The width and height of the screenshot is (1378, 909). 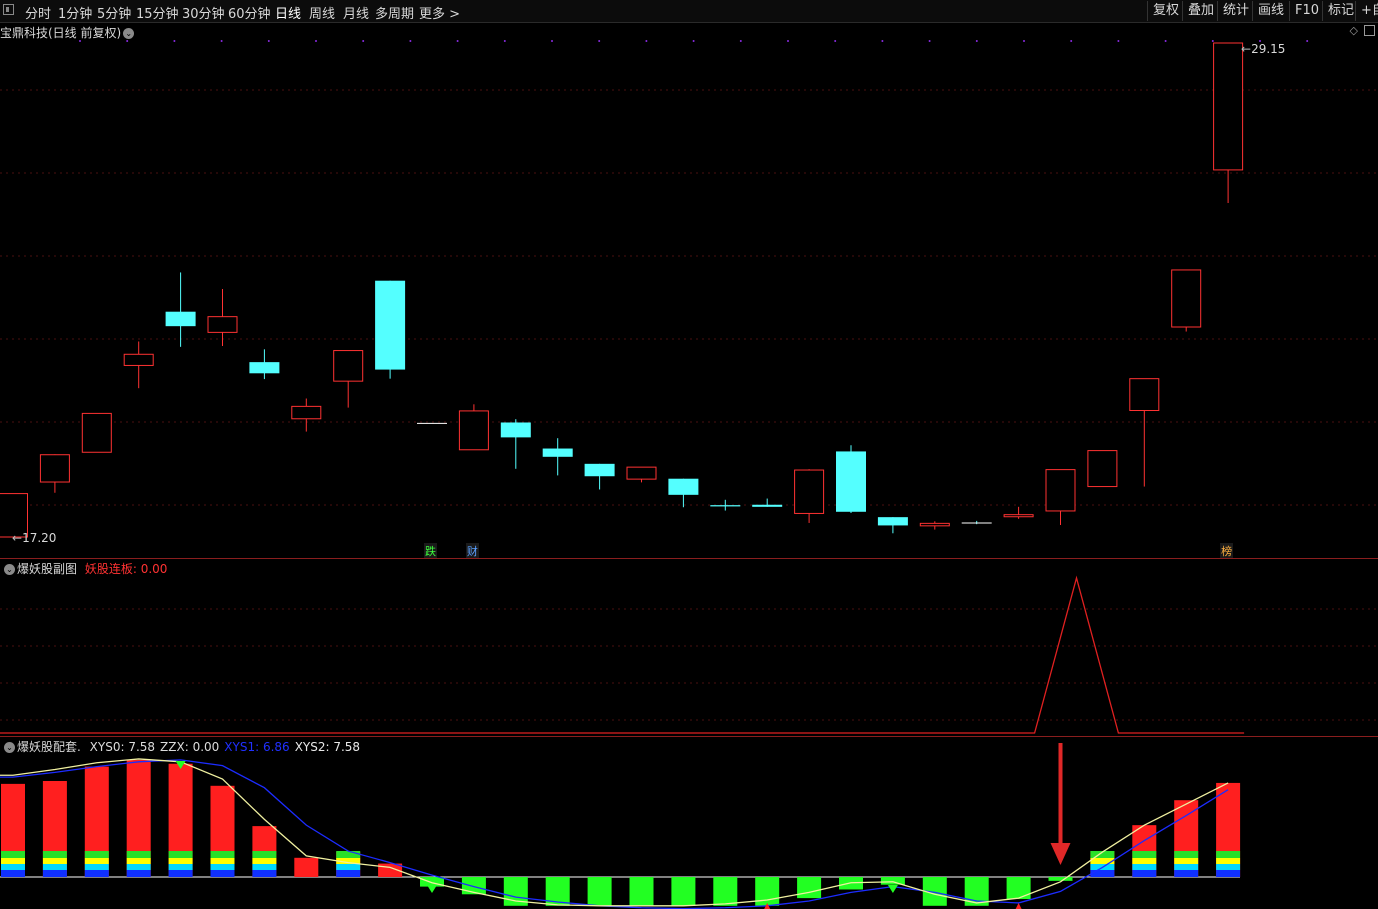 What do you see at coordinates (75, 12) in the screenshot?
I see `period-tab-1: 1分钟` at bounding box center [75, 12].